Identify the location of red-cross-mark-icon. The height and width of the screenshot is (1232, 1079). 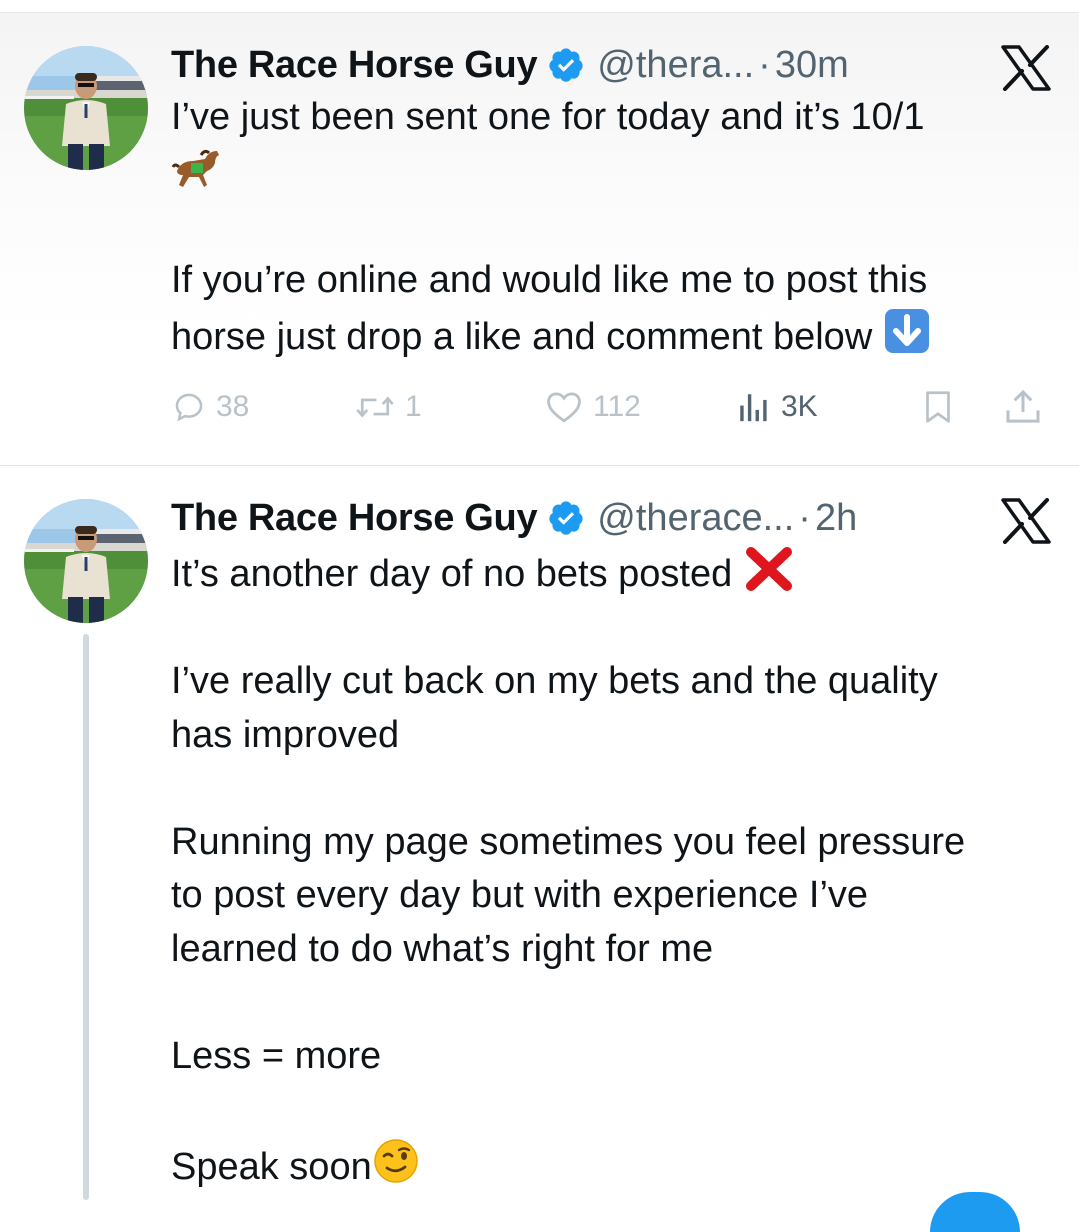
(768, 569).